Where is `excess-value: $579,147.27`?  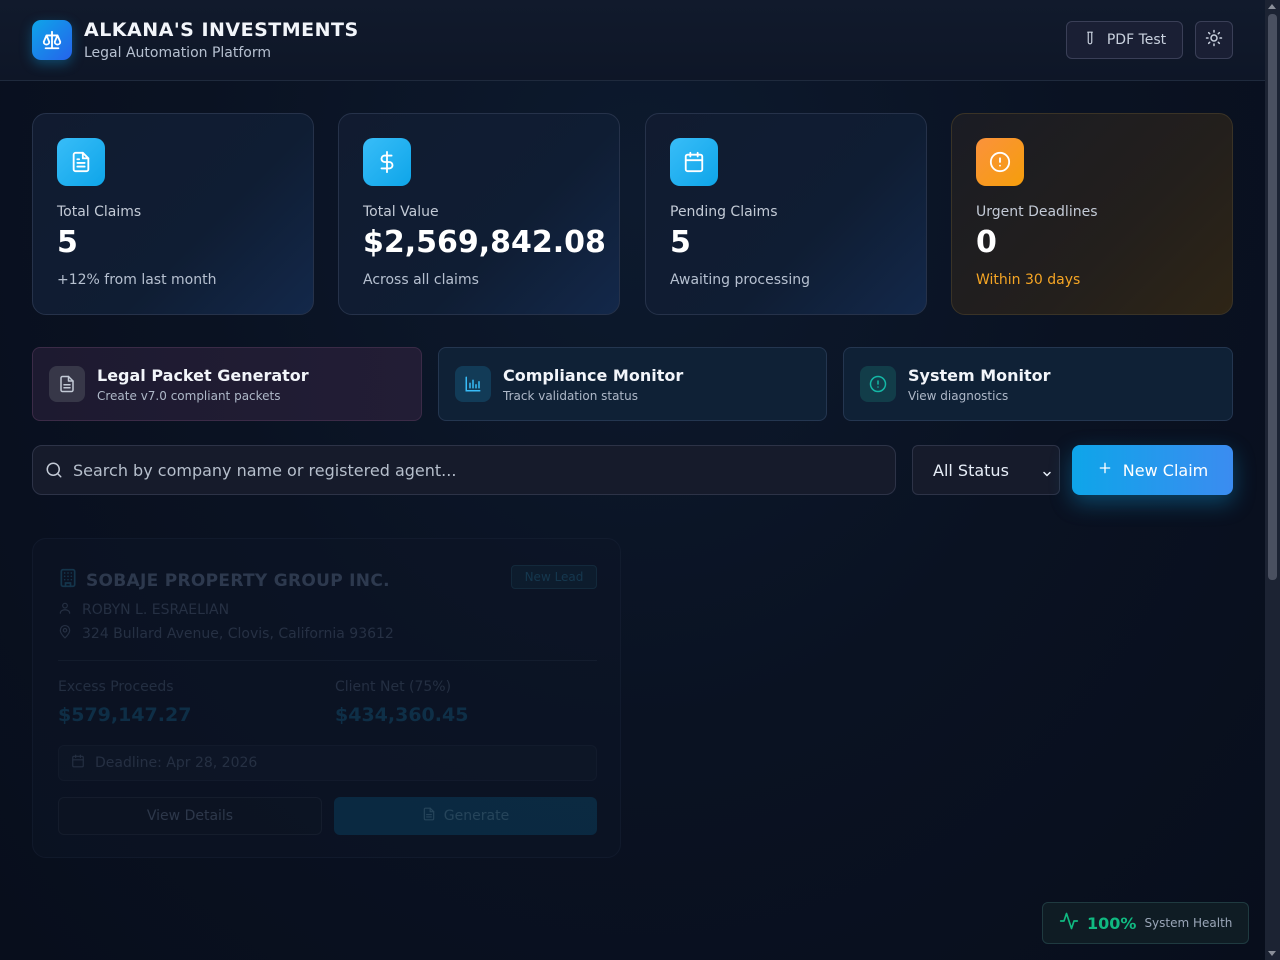 excess-value: $579,147.27 is located at coordinates (125, 715).